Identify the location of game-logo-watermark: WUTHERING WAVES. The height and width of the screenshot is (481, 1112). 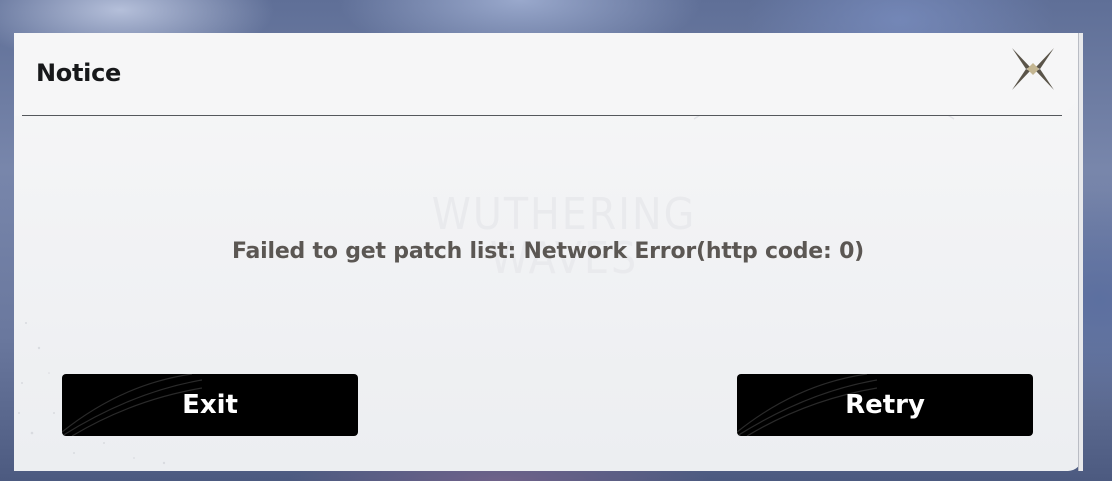
(564, 237).